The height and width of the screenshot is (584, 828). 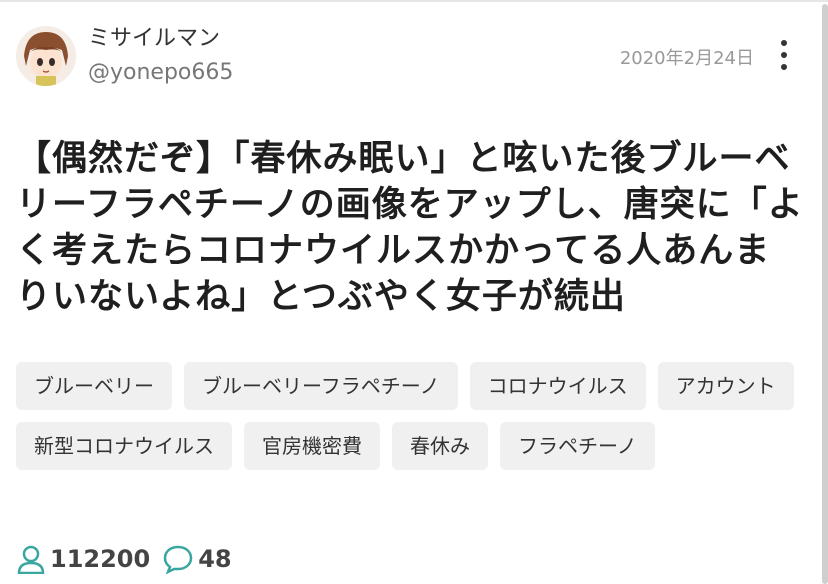 I want to click on post-date: 2020年2月24日, so click(x=686, y=58).